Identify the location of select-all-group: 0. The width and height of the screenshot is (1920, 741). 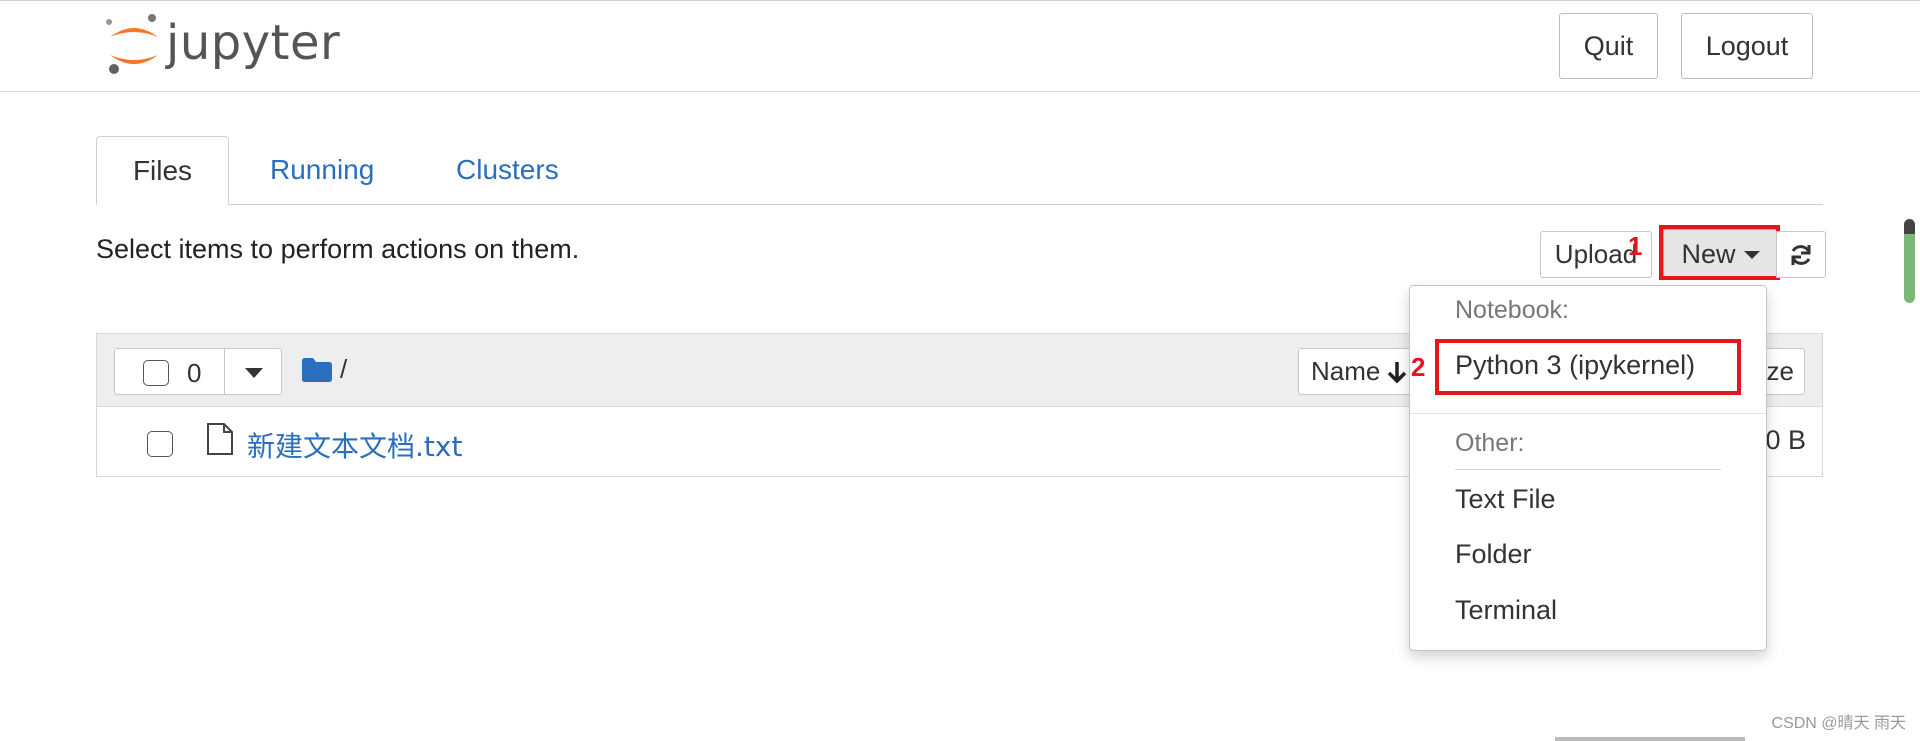
(198, 371).